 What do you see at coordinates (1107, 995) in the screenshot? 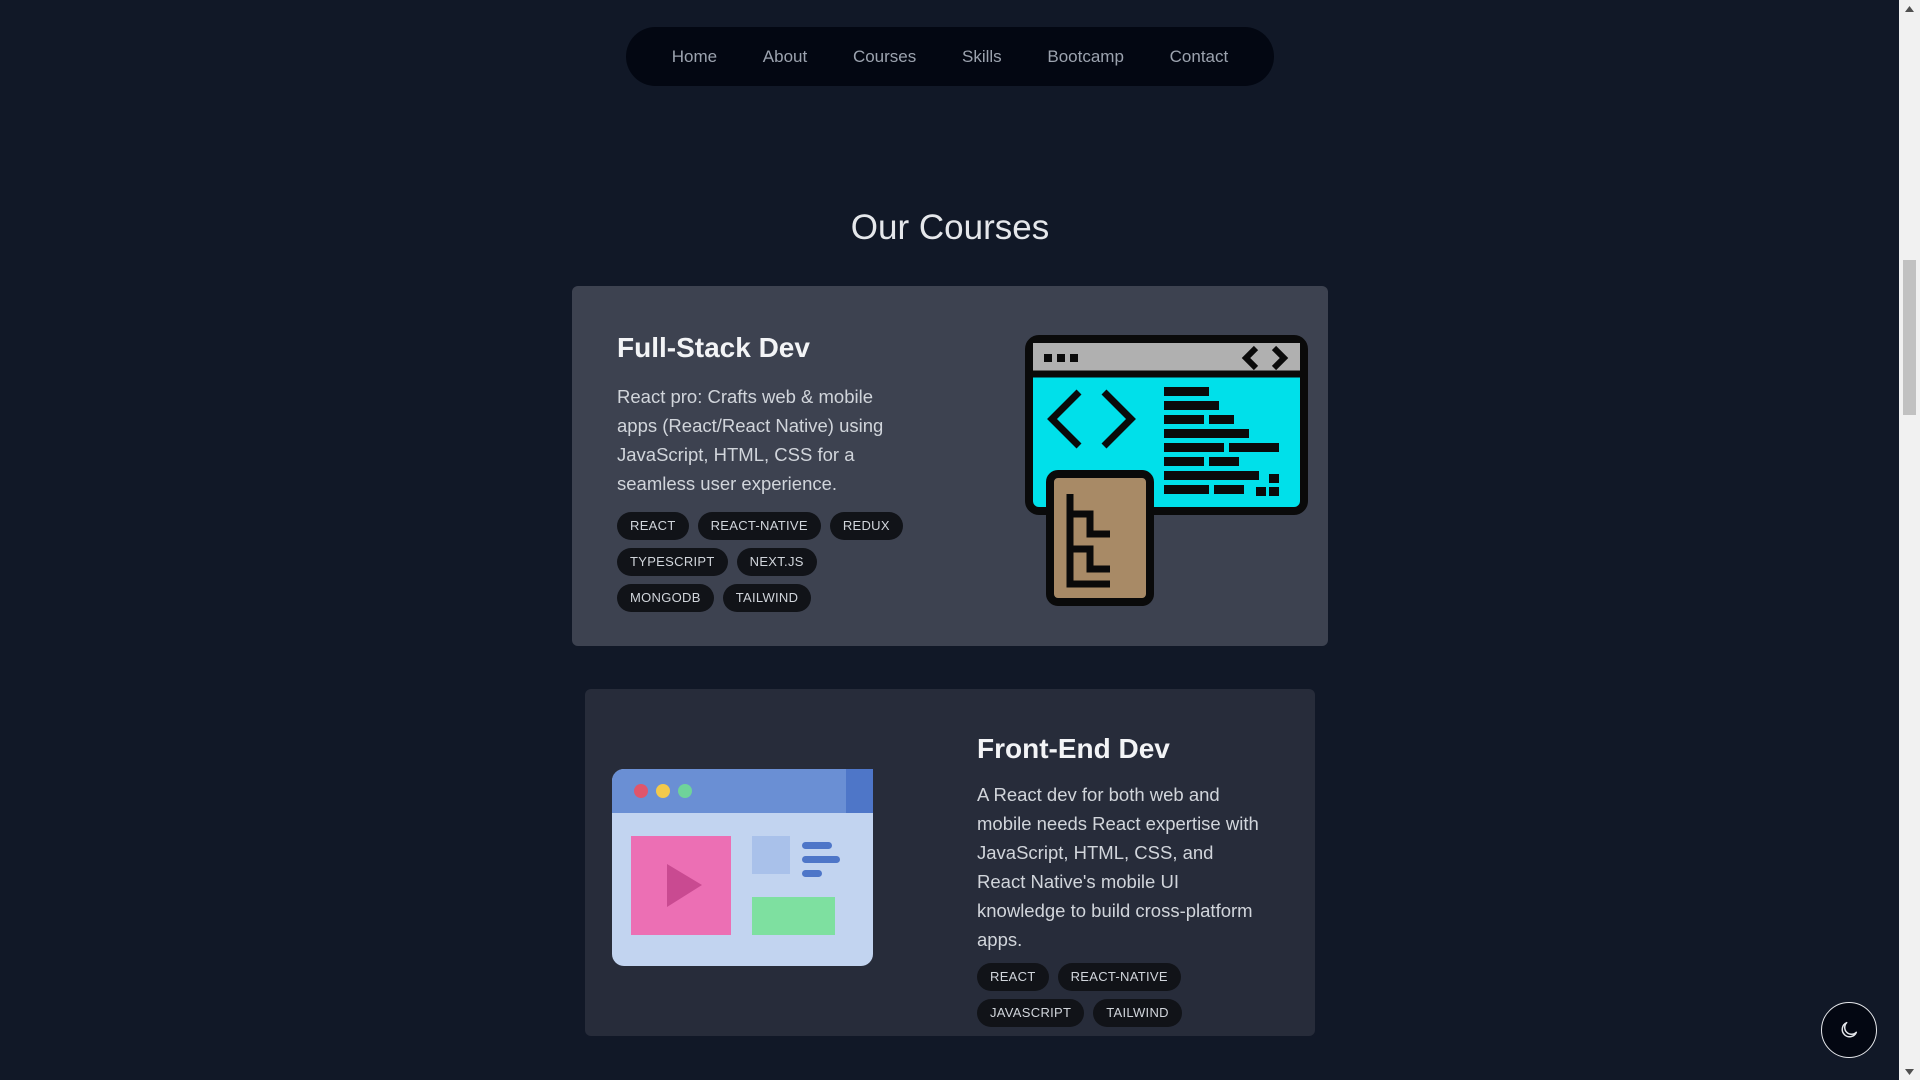
I see `course-tags: REACT REACT-NATIVE JAVASCRIPT TAILWIND` at bounding box center [1107, 995].